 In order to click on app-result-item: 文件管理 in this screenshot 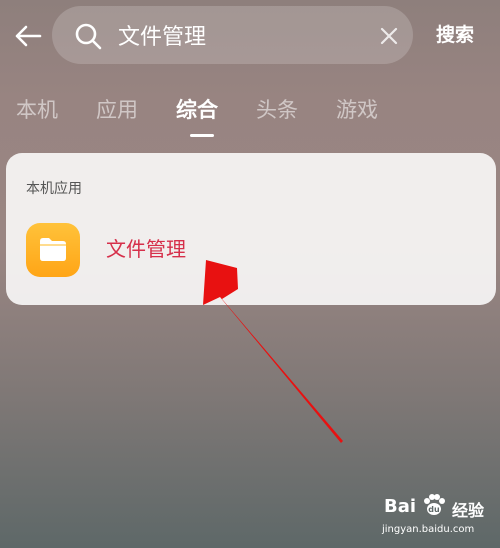, I will do `click(252, 251)`.